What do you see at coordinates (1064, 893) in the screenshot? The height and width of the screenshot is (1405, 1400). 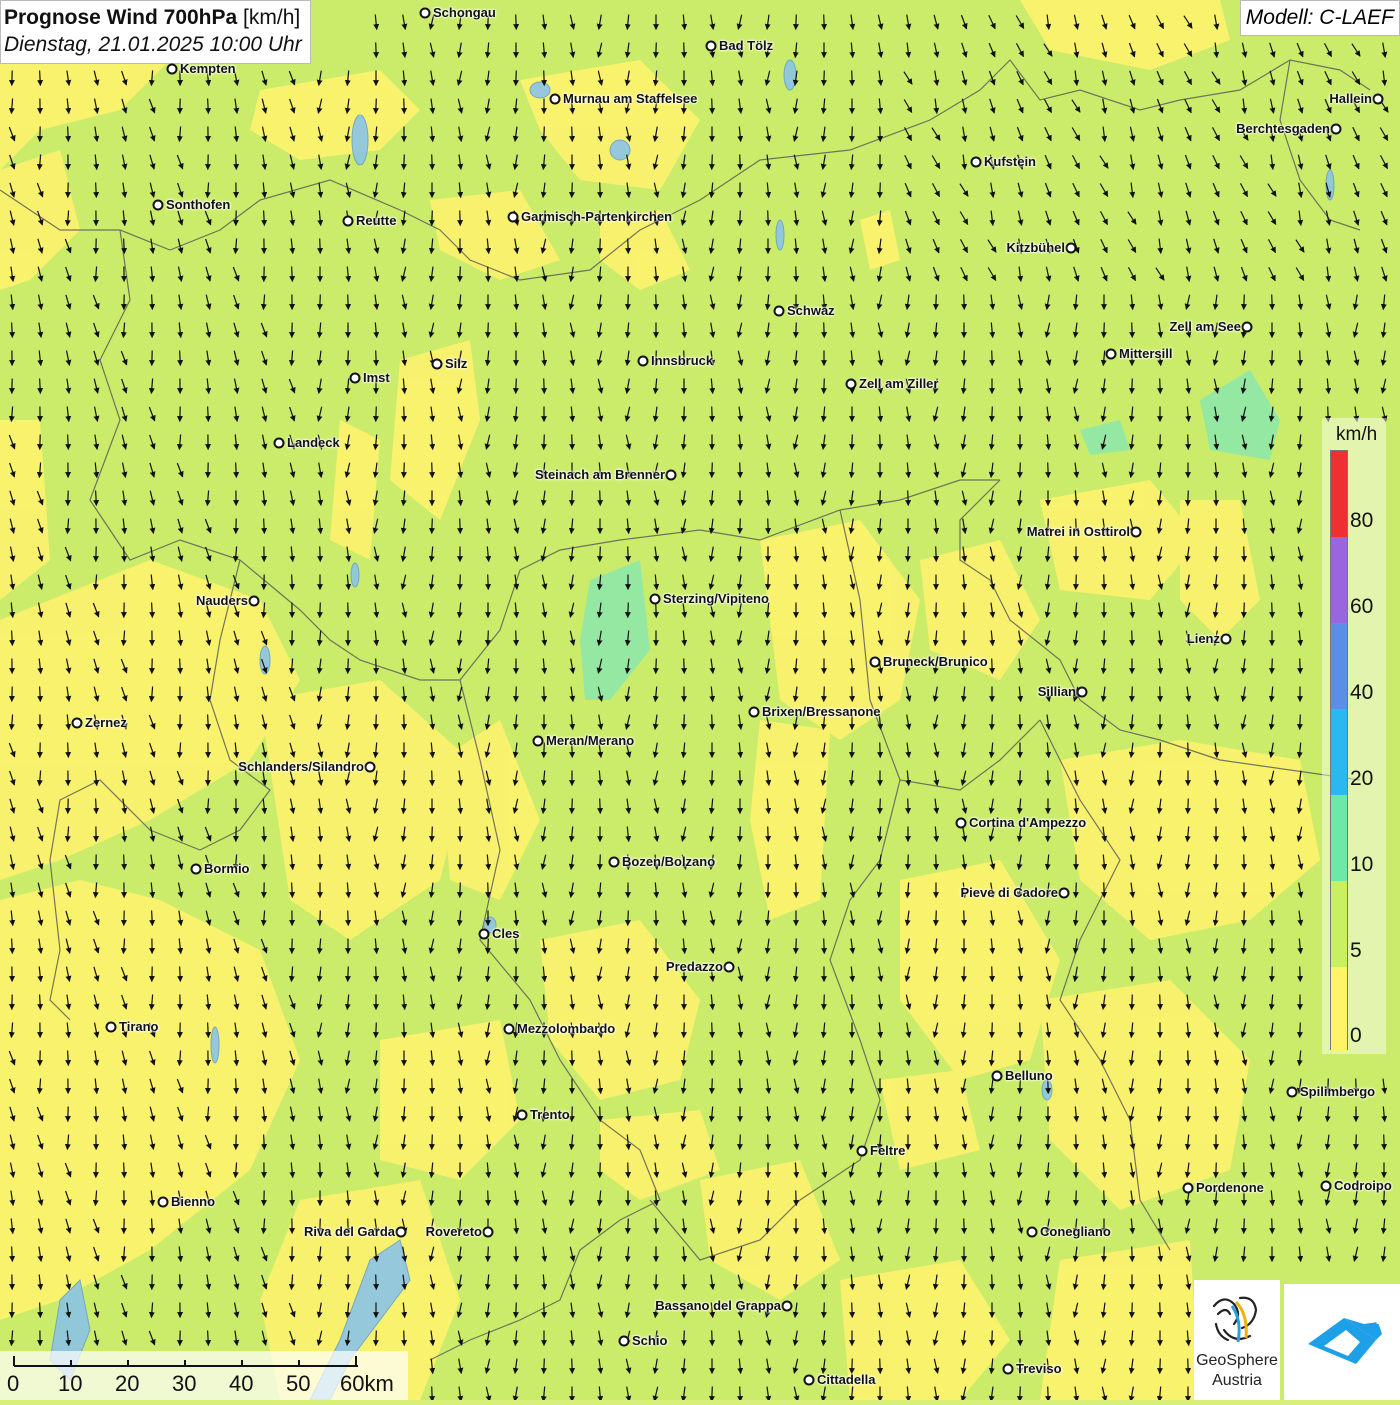 I see `city-marker-pieve-di-cadore` at bounding box center [1064, 893].